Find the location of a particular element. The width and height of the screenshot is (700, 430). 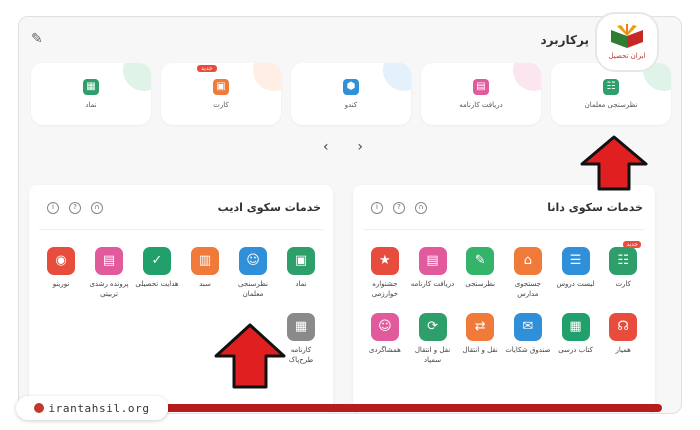

service-label: نظرسنجی is located at coordinates (480, 284).